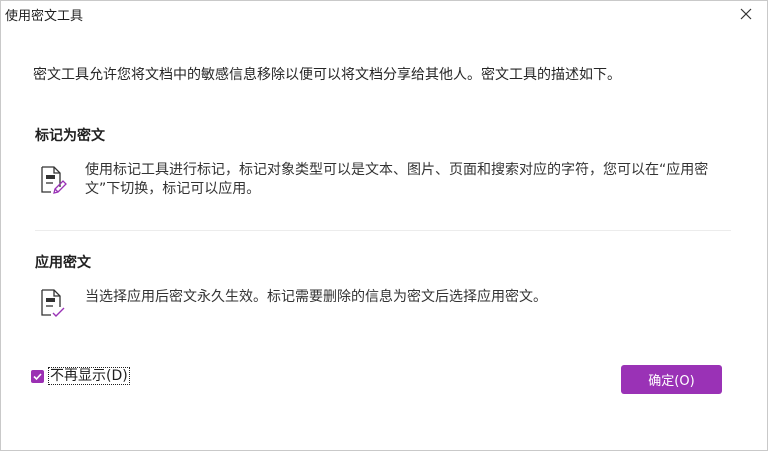 This screenshot has height=451, width=768. I want to click on checkbox-checked-icon, so click(37, 376).